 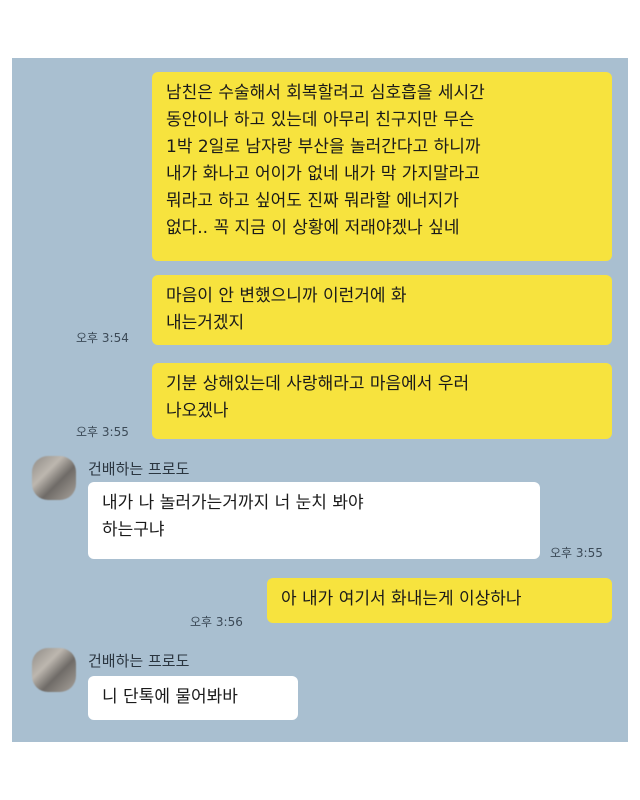 I want to click on my-message-bubble: 기분 상해있는데 사랑해라고 마음에서 우러 나오겠나, so click(x=382, y=401).